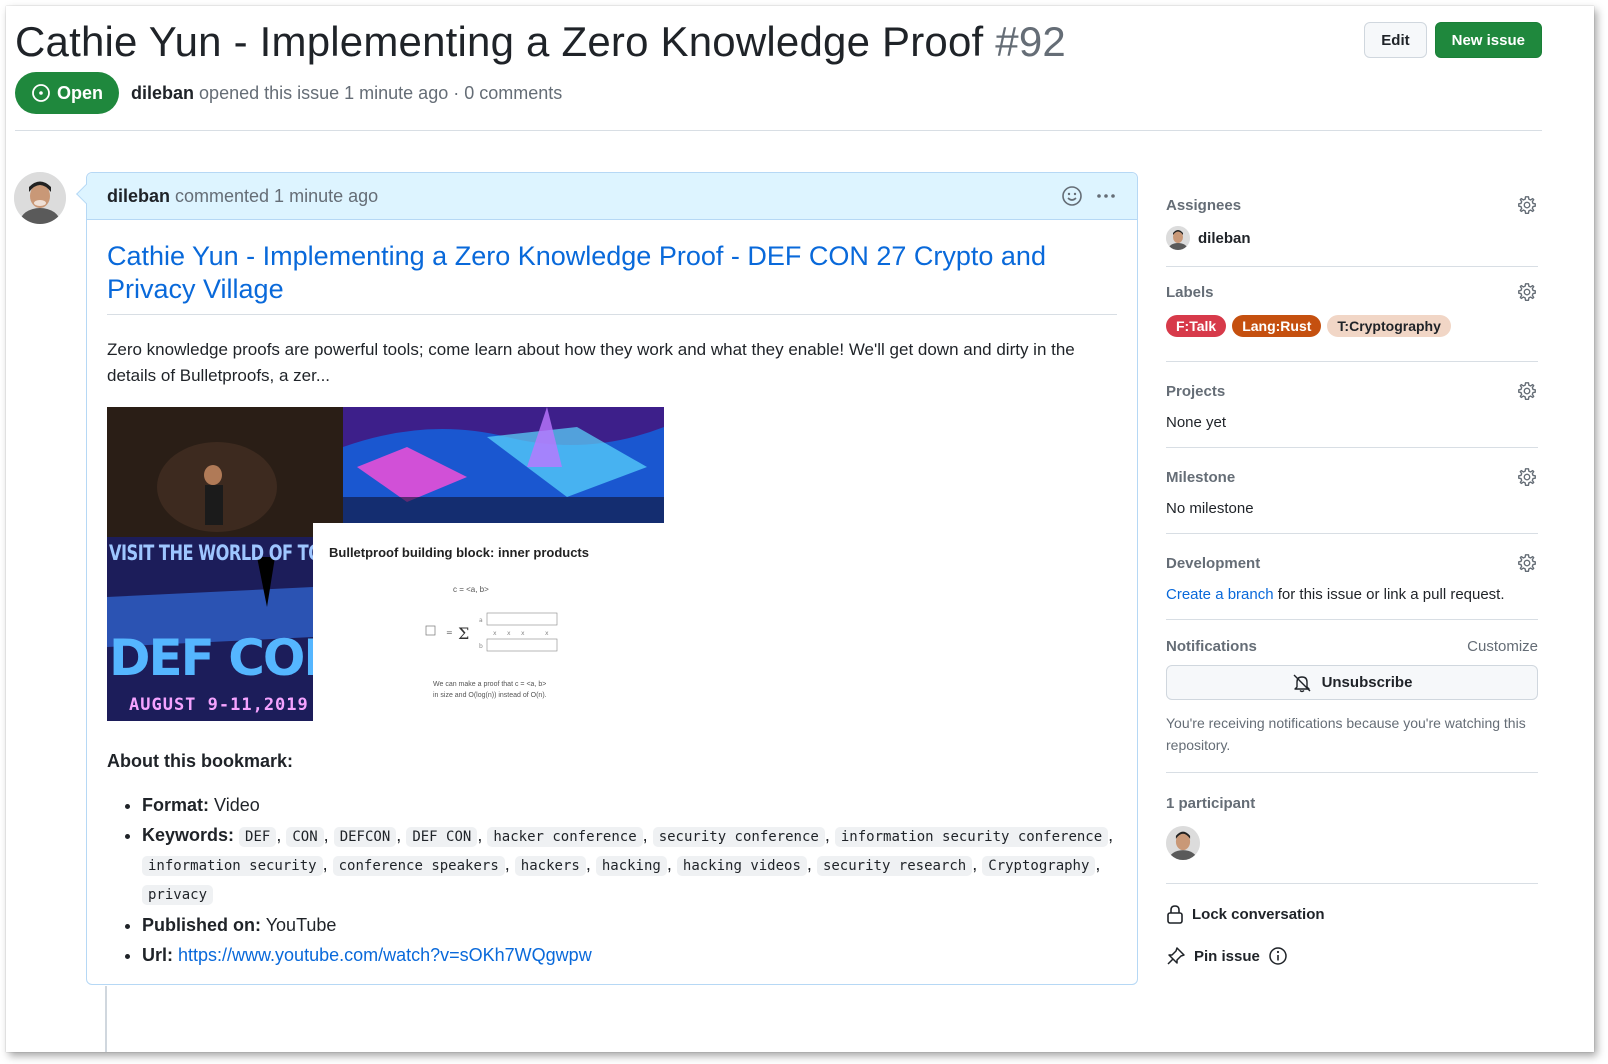 Image resolution: width=1608 pixels, height=1064 pixels. I want to click on svg-text: b, so click(481, 646).